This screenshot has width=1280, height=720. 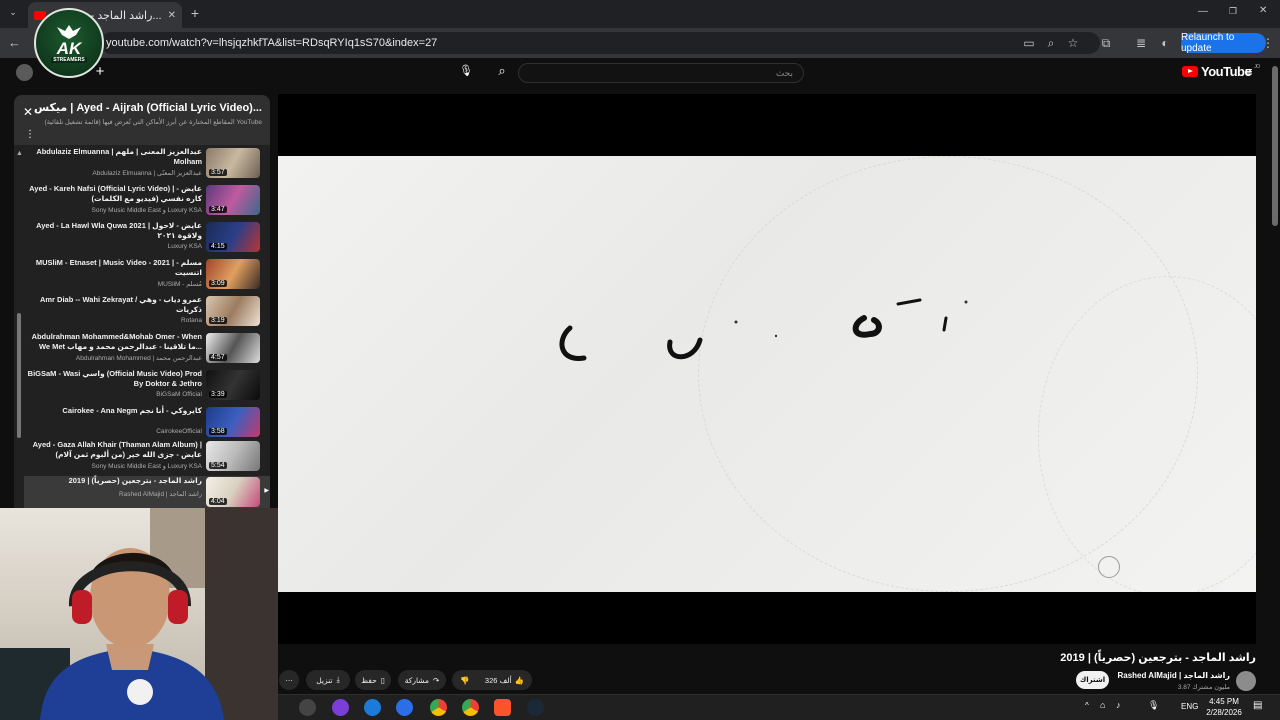 I want to click on playlist-scrollbar, so click(x=19, y=375).